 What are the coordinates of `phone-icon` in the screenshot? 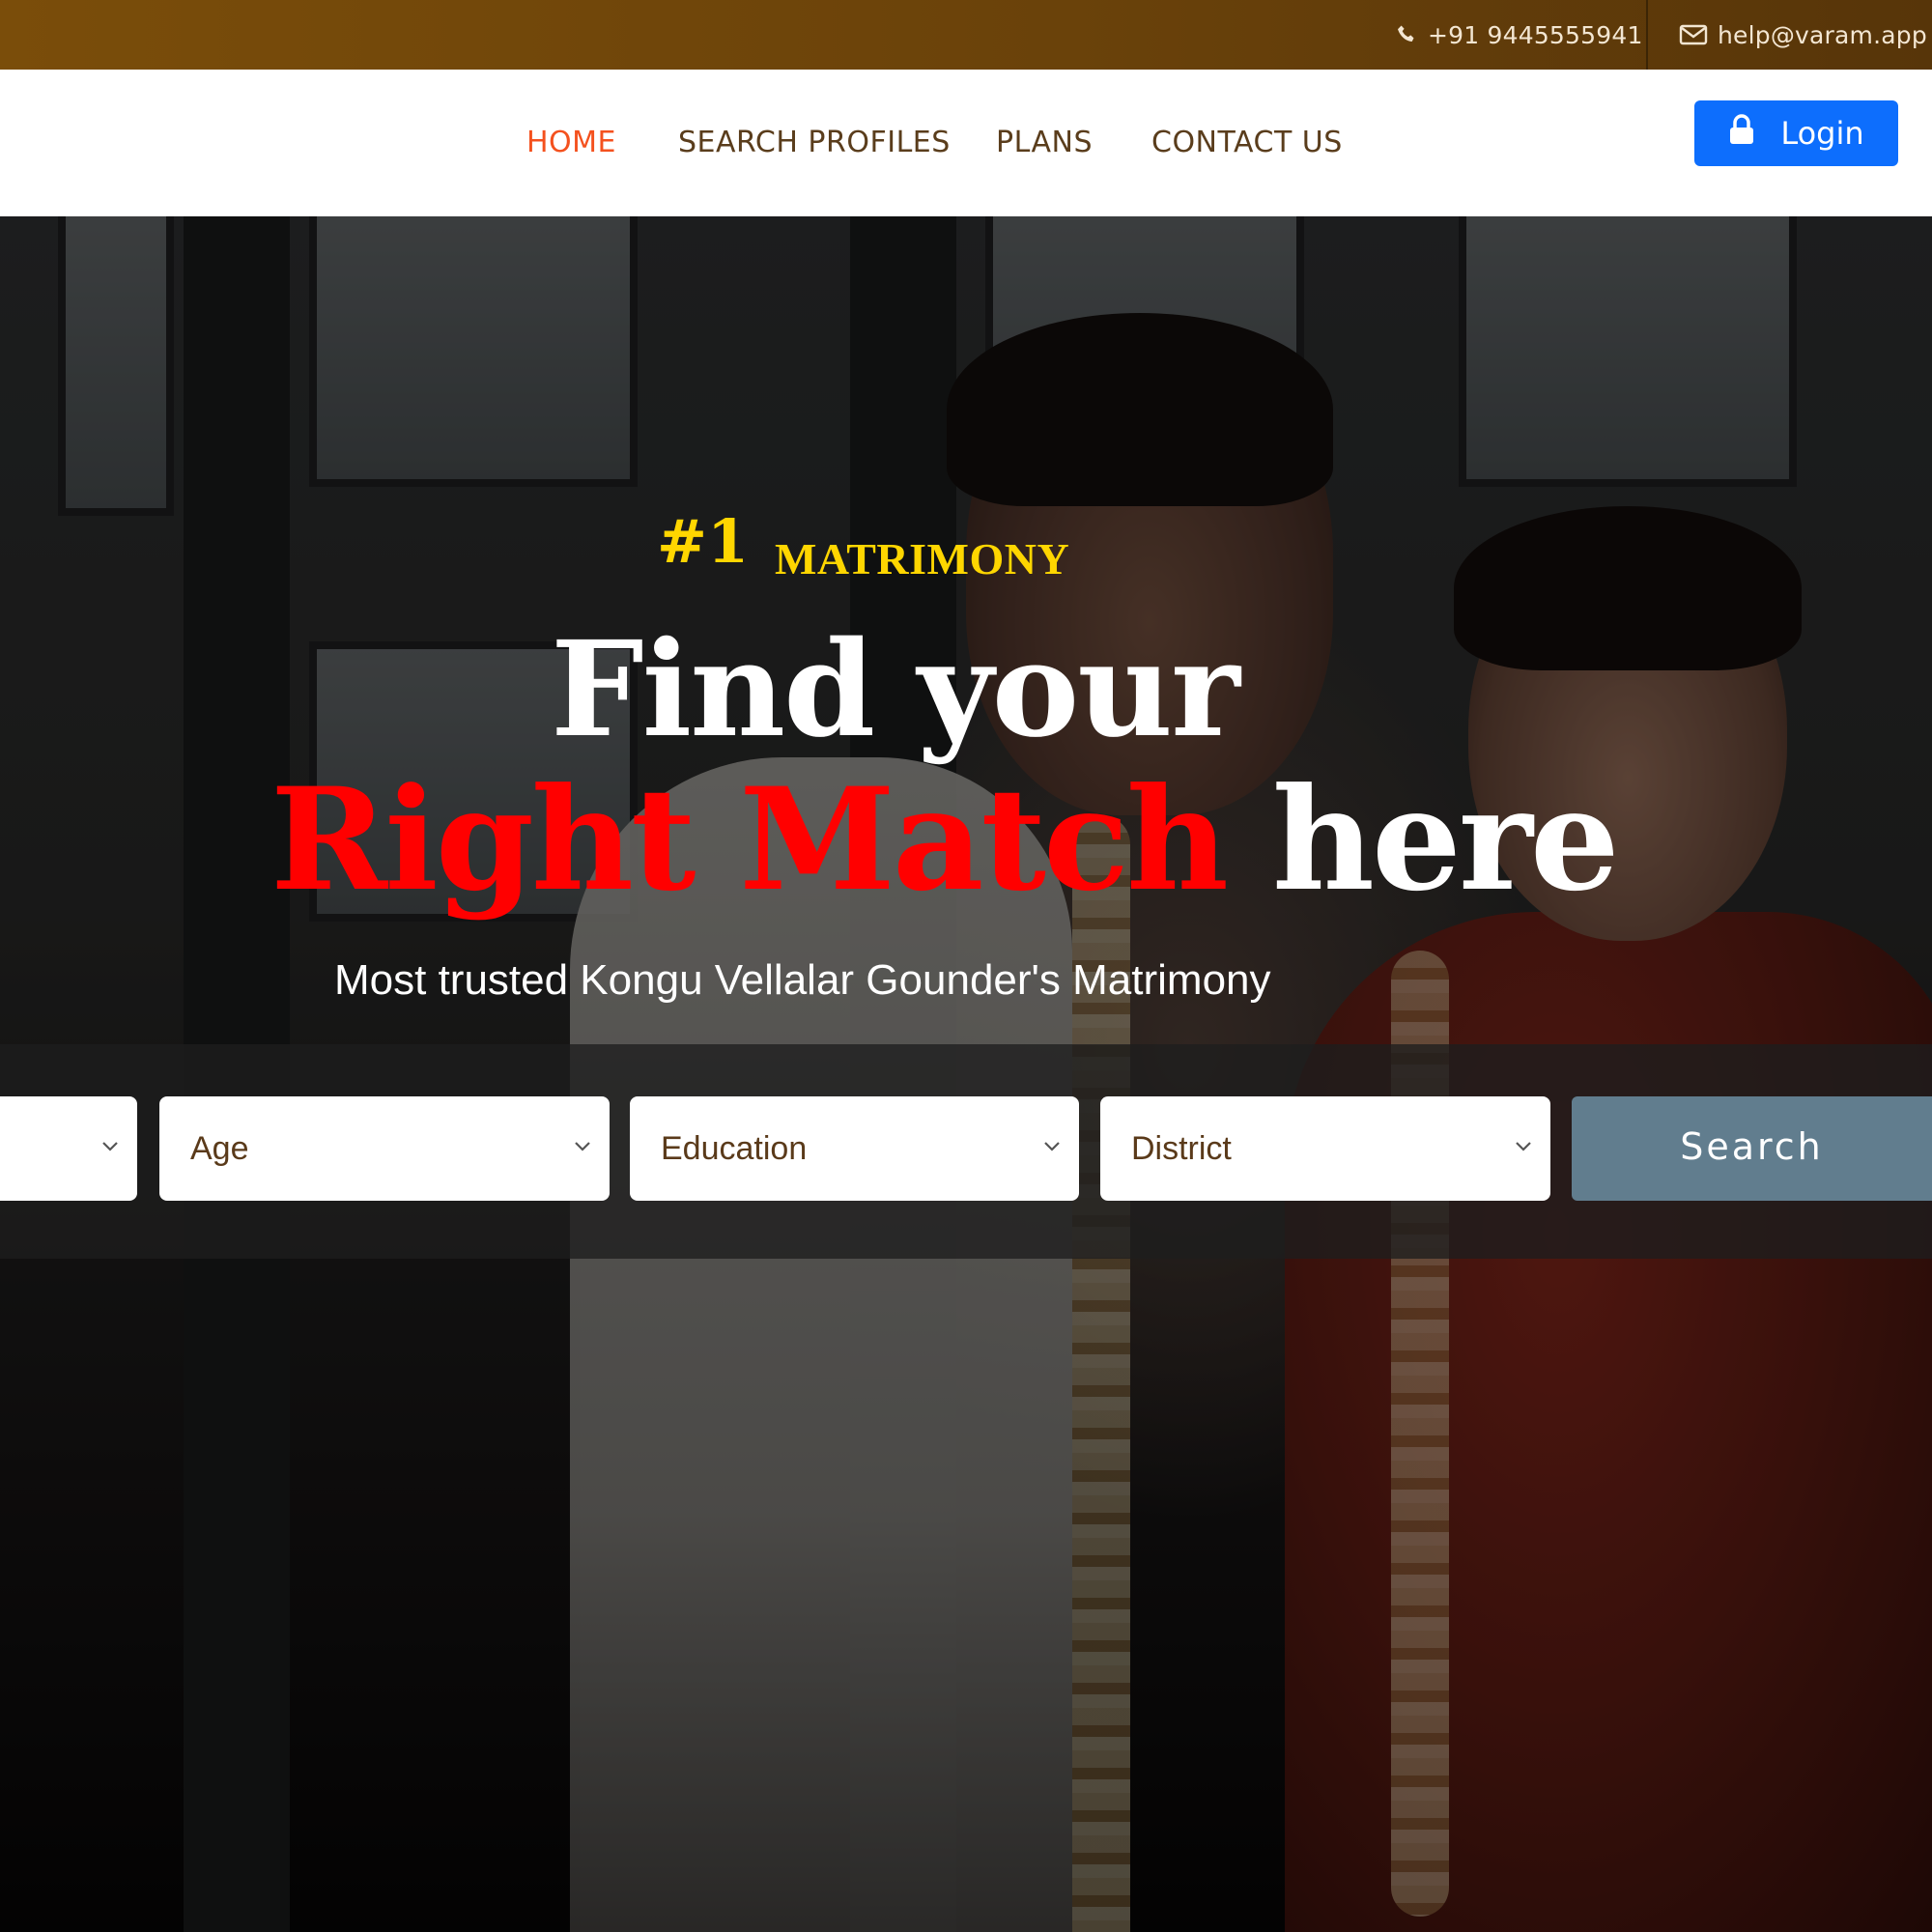 It's located at (1406, 34).